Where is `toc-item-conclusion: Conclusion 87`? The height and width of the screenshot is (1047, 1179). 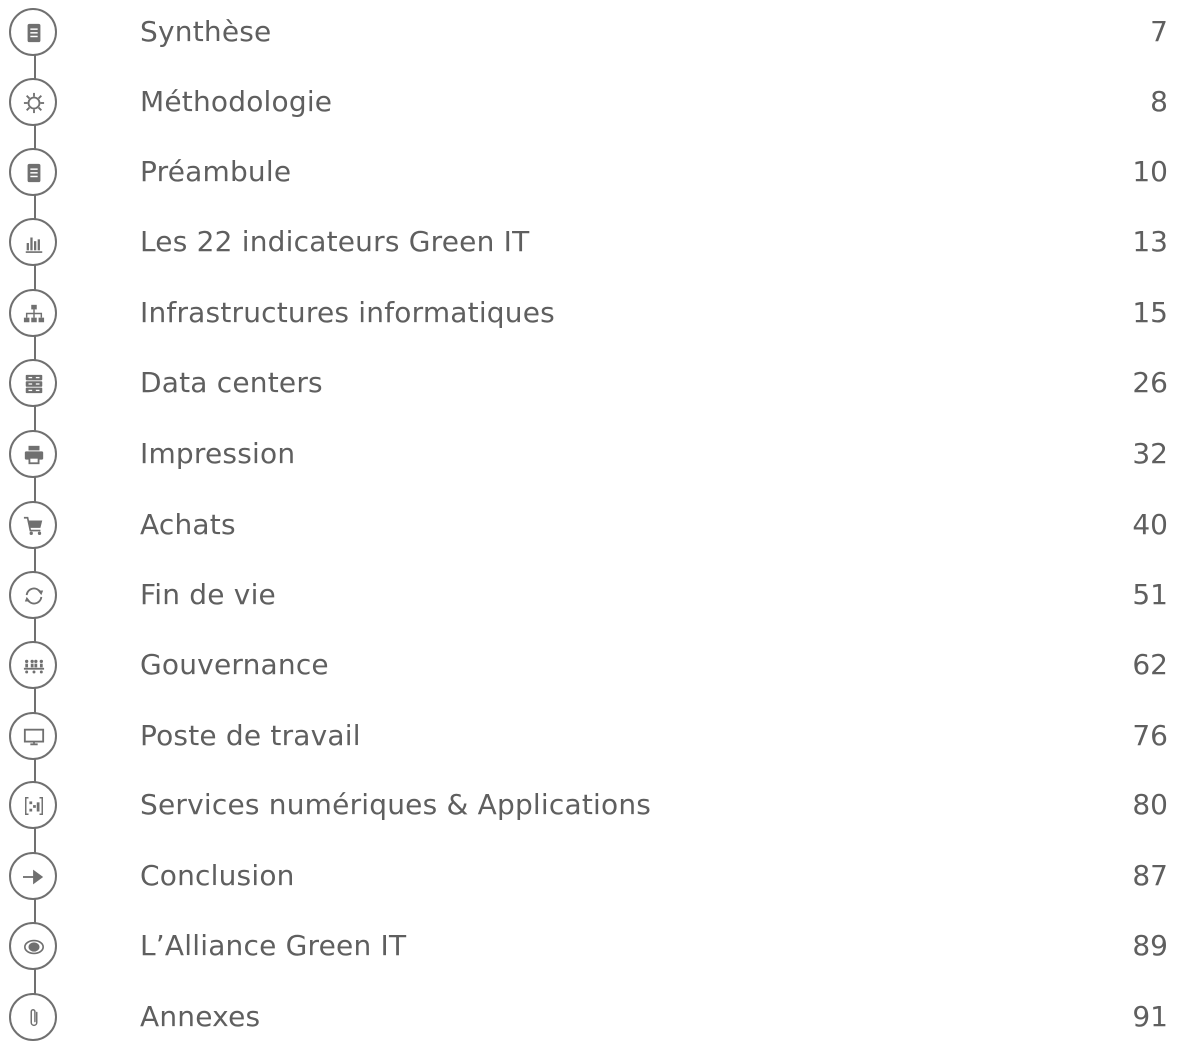 toc-item-conclusion: Conclusion 87 is located at coordinates (589, 876).